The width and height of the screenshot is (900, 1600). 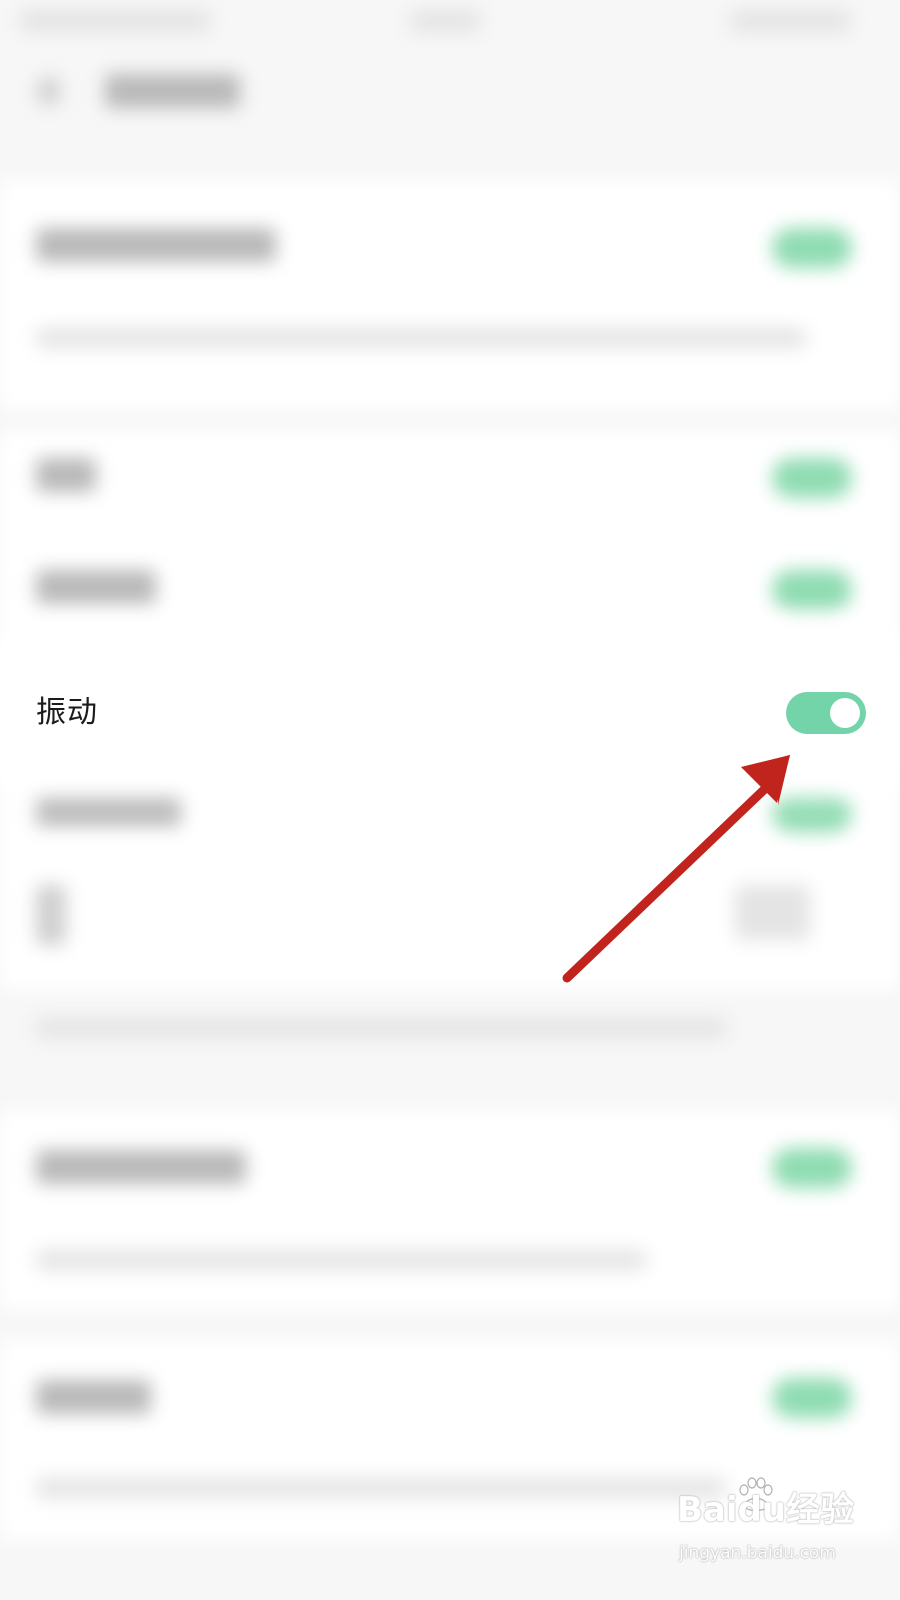 I want to click on setting-row-vibration, so click(x=450, y=712).